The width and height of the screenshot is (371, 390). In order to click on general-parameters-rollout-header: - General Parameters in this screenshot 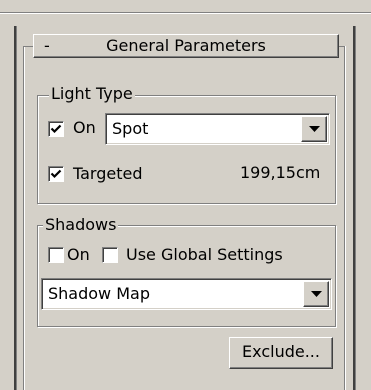, I will do `click(186, 46)`.